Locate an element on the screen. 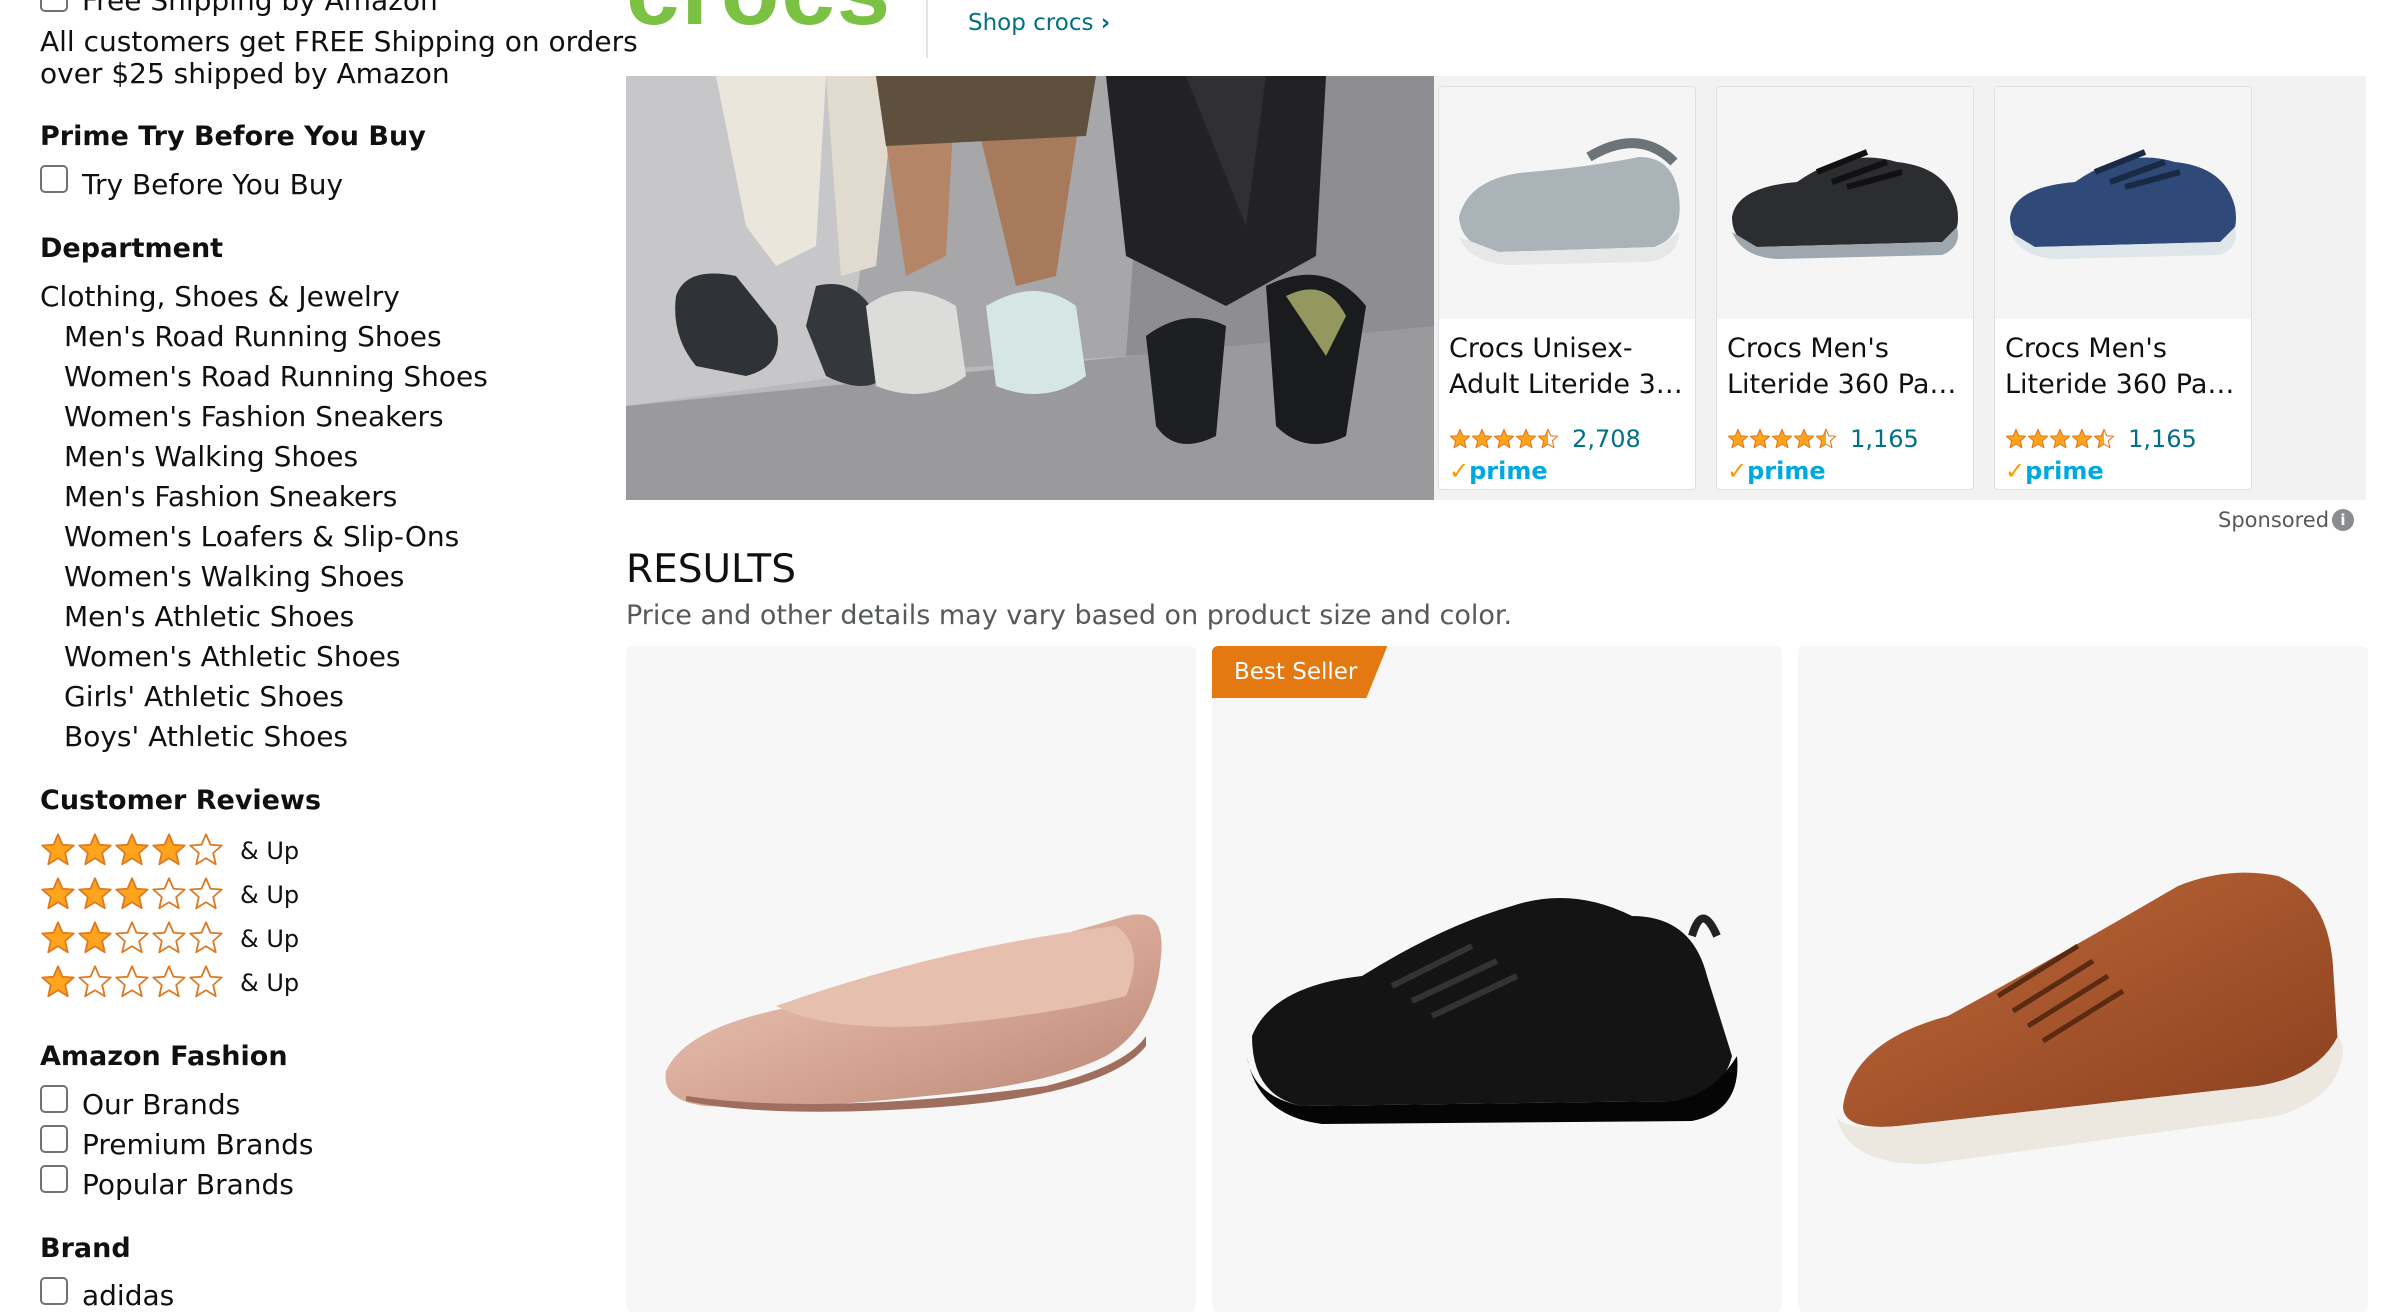  review-filter-2-up: & Up is located at coordinates (169, 940).